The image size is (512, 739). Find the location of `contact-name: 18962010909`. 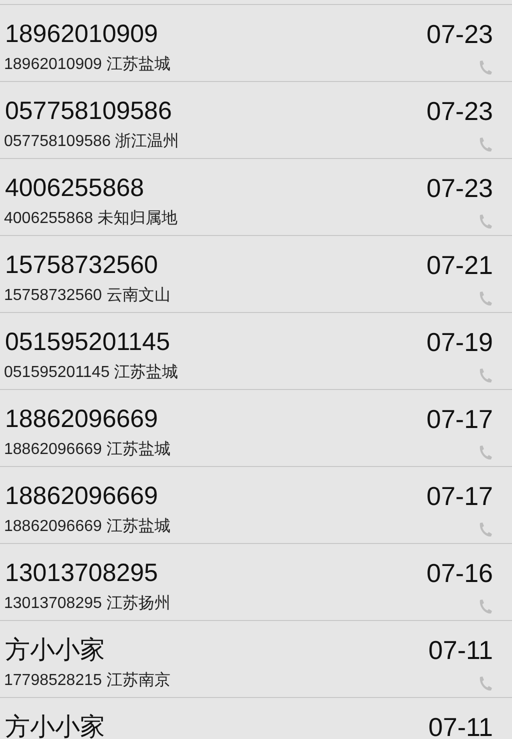

contact-name: 18962010909 is located at coordinates (81, 34).